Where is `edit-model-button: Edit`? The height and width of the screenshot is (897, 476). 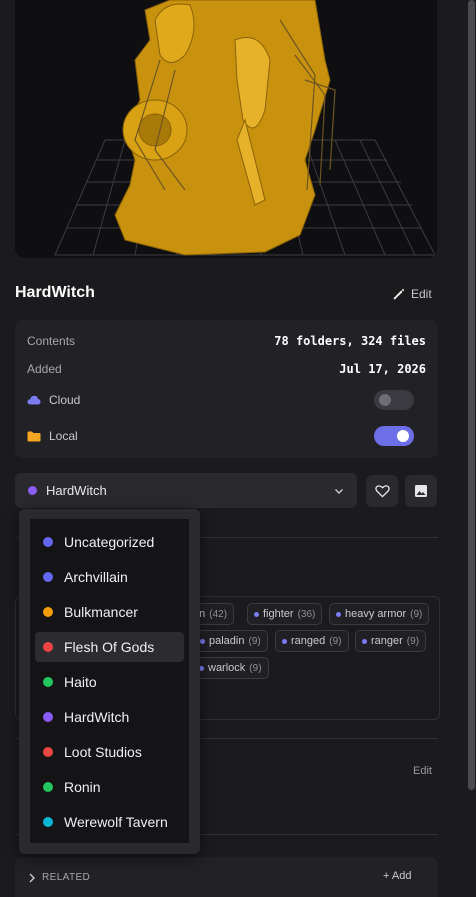 edit-model-button: Edit is located at coordinates (412, 294).